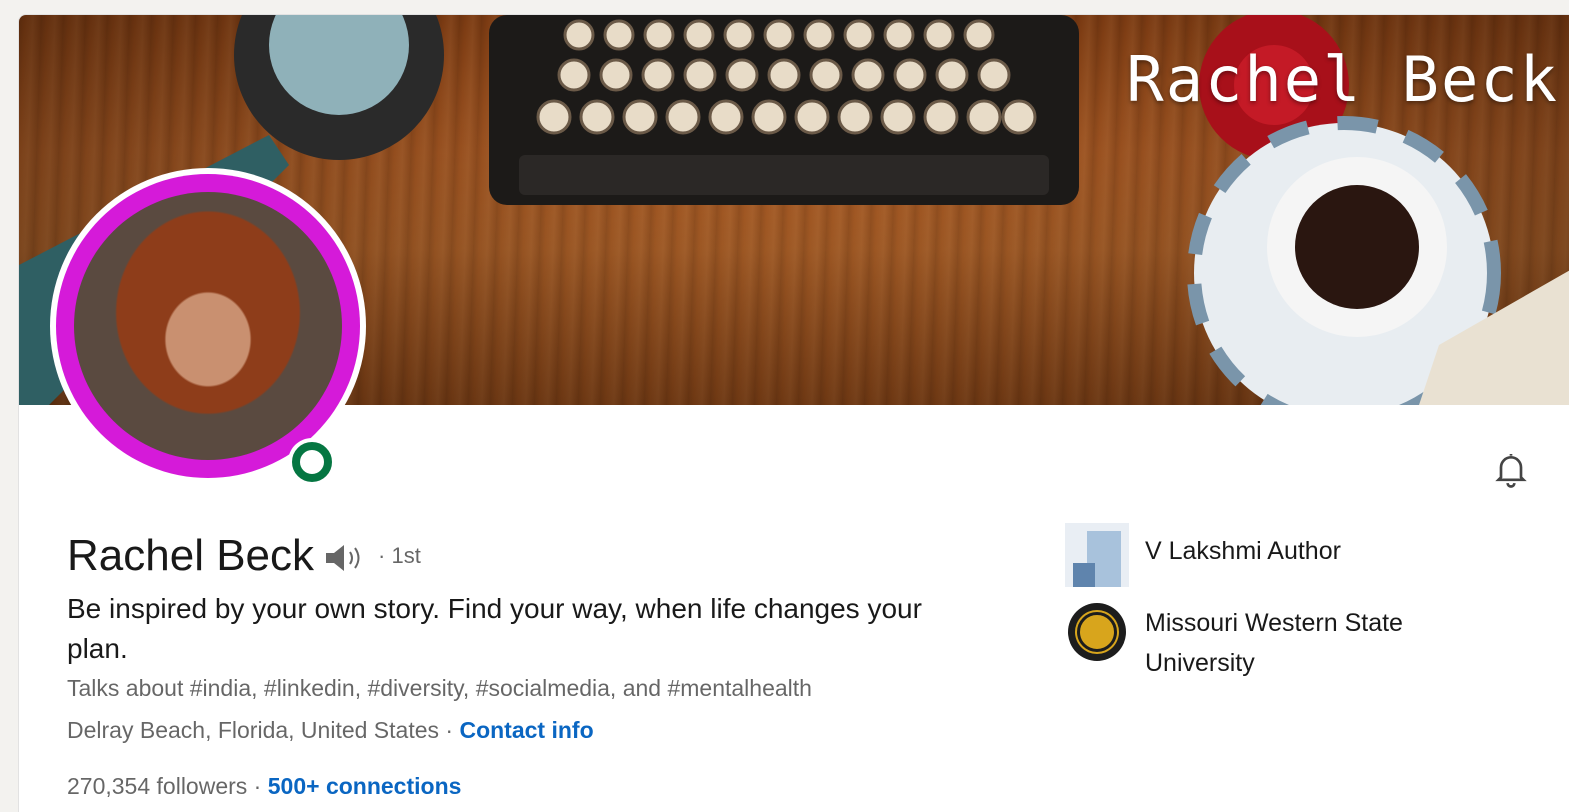  Describe the element at coordinates (1274, 643) in the screenshot. I see `school-name: Missouri Western State University` at that location.